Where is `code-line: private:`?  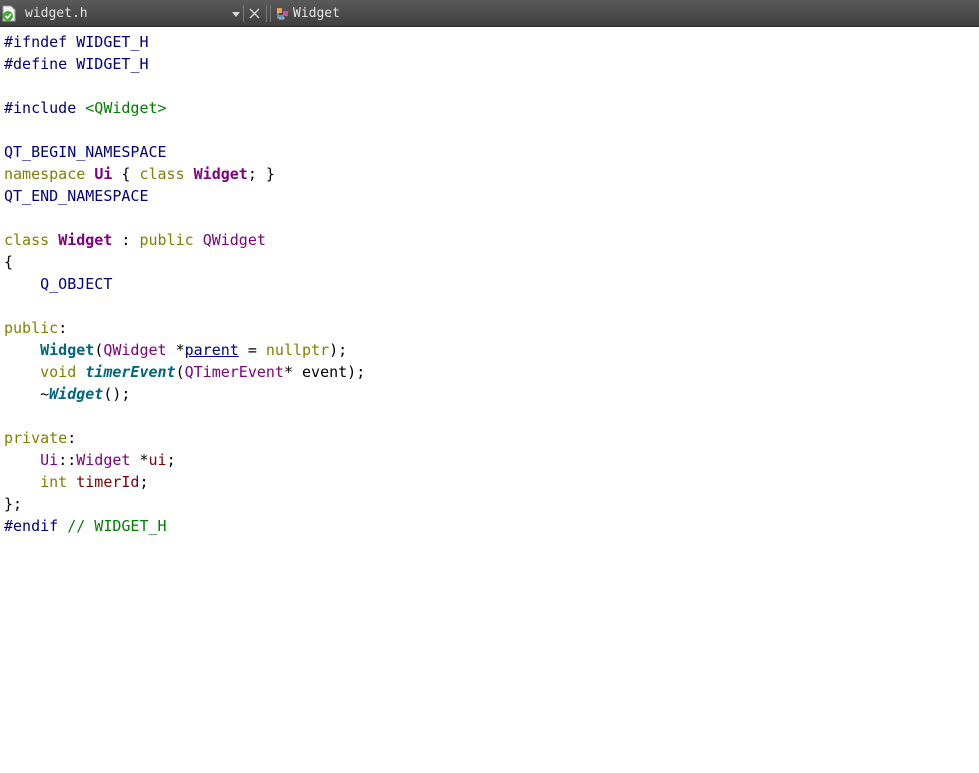
code-line: private: is located at coordinates (40, 438).